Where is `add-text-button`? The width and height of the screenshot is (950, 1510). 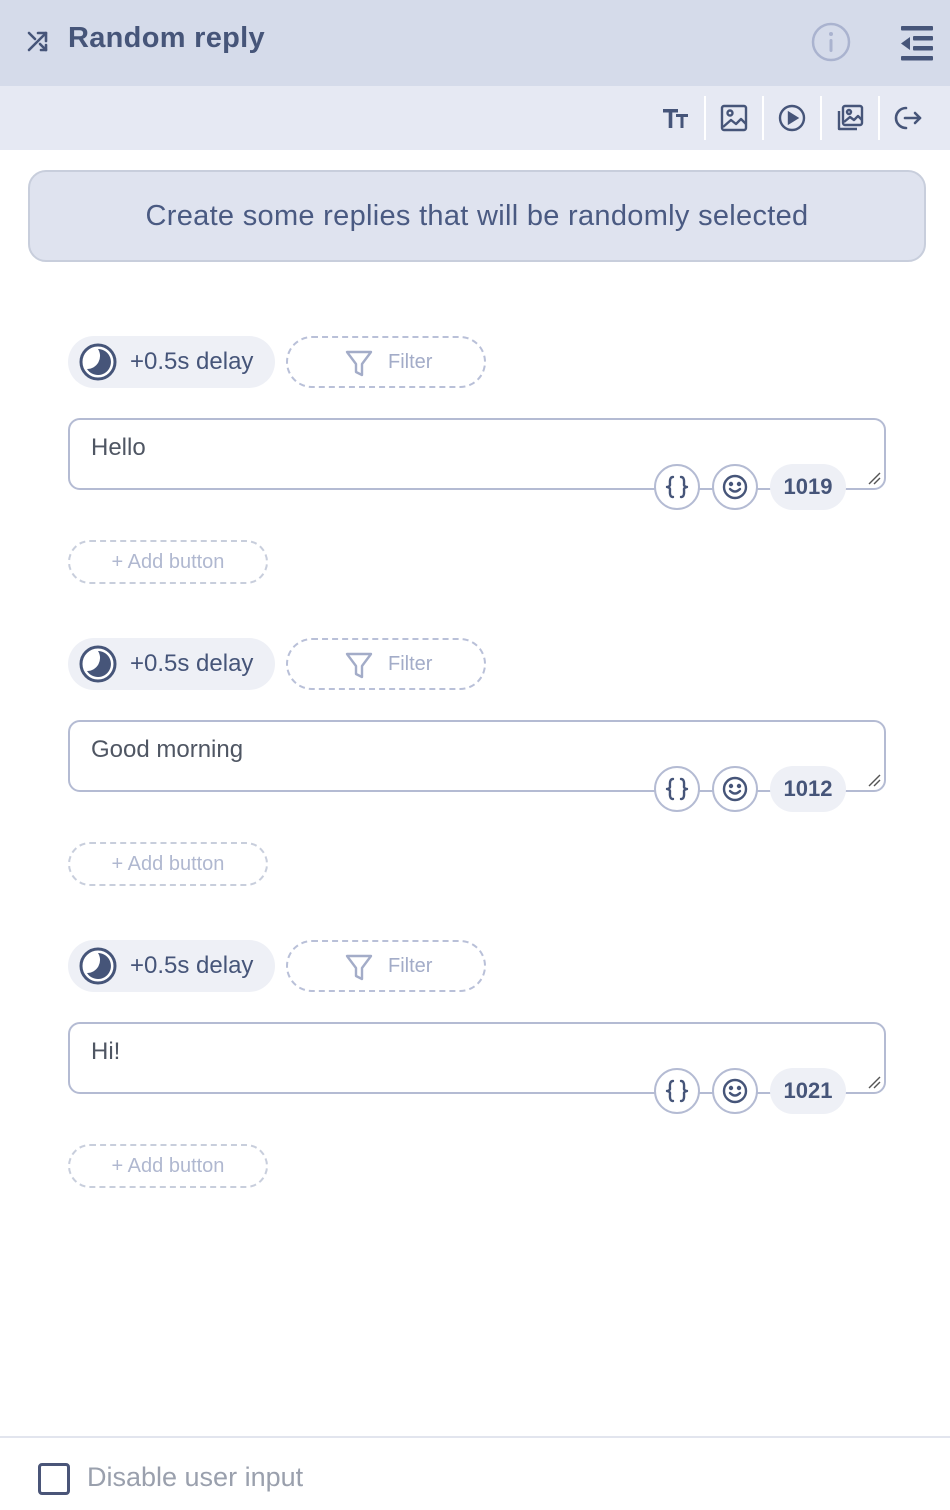 add-text-button is located at coordinates (676, 118).